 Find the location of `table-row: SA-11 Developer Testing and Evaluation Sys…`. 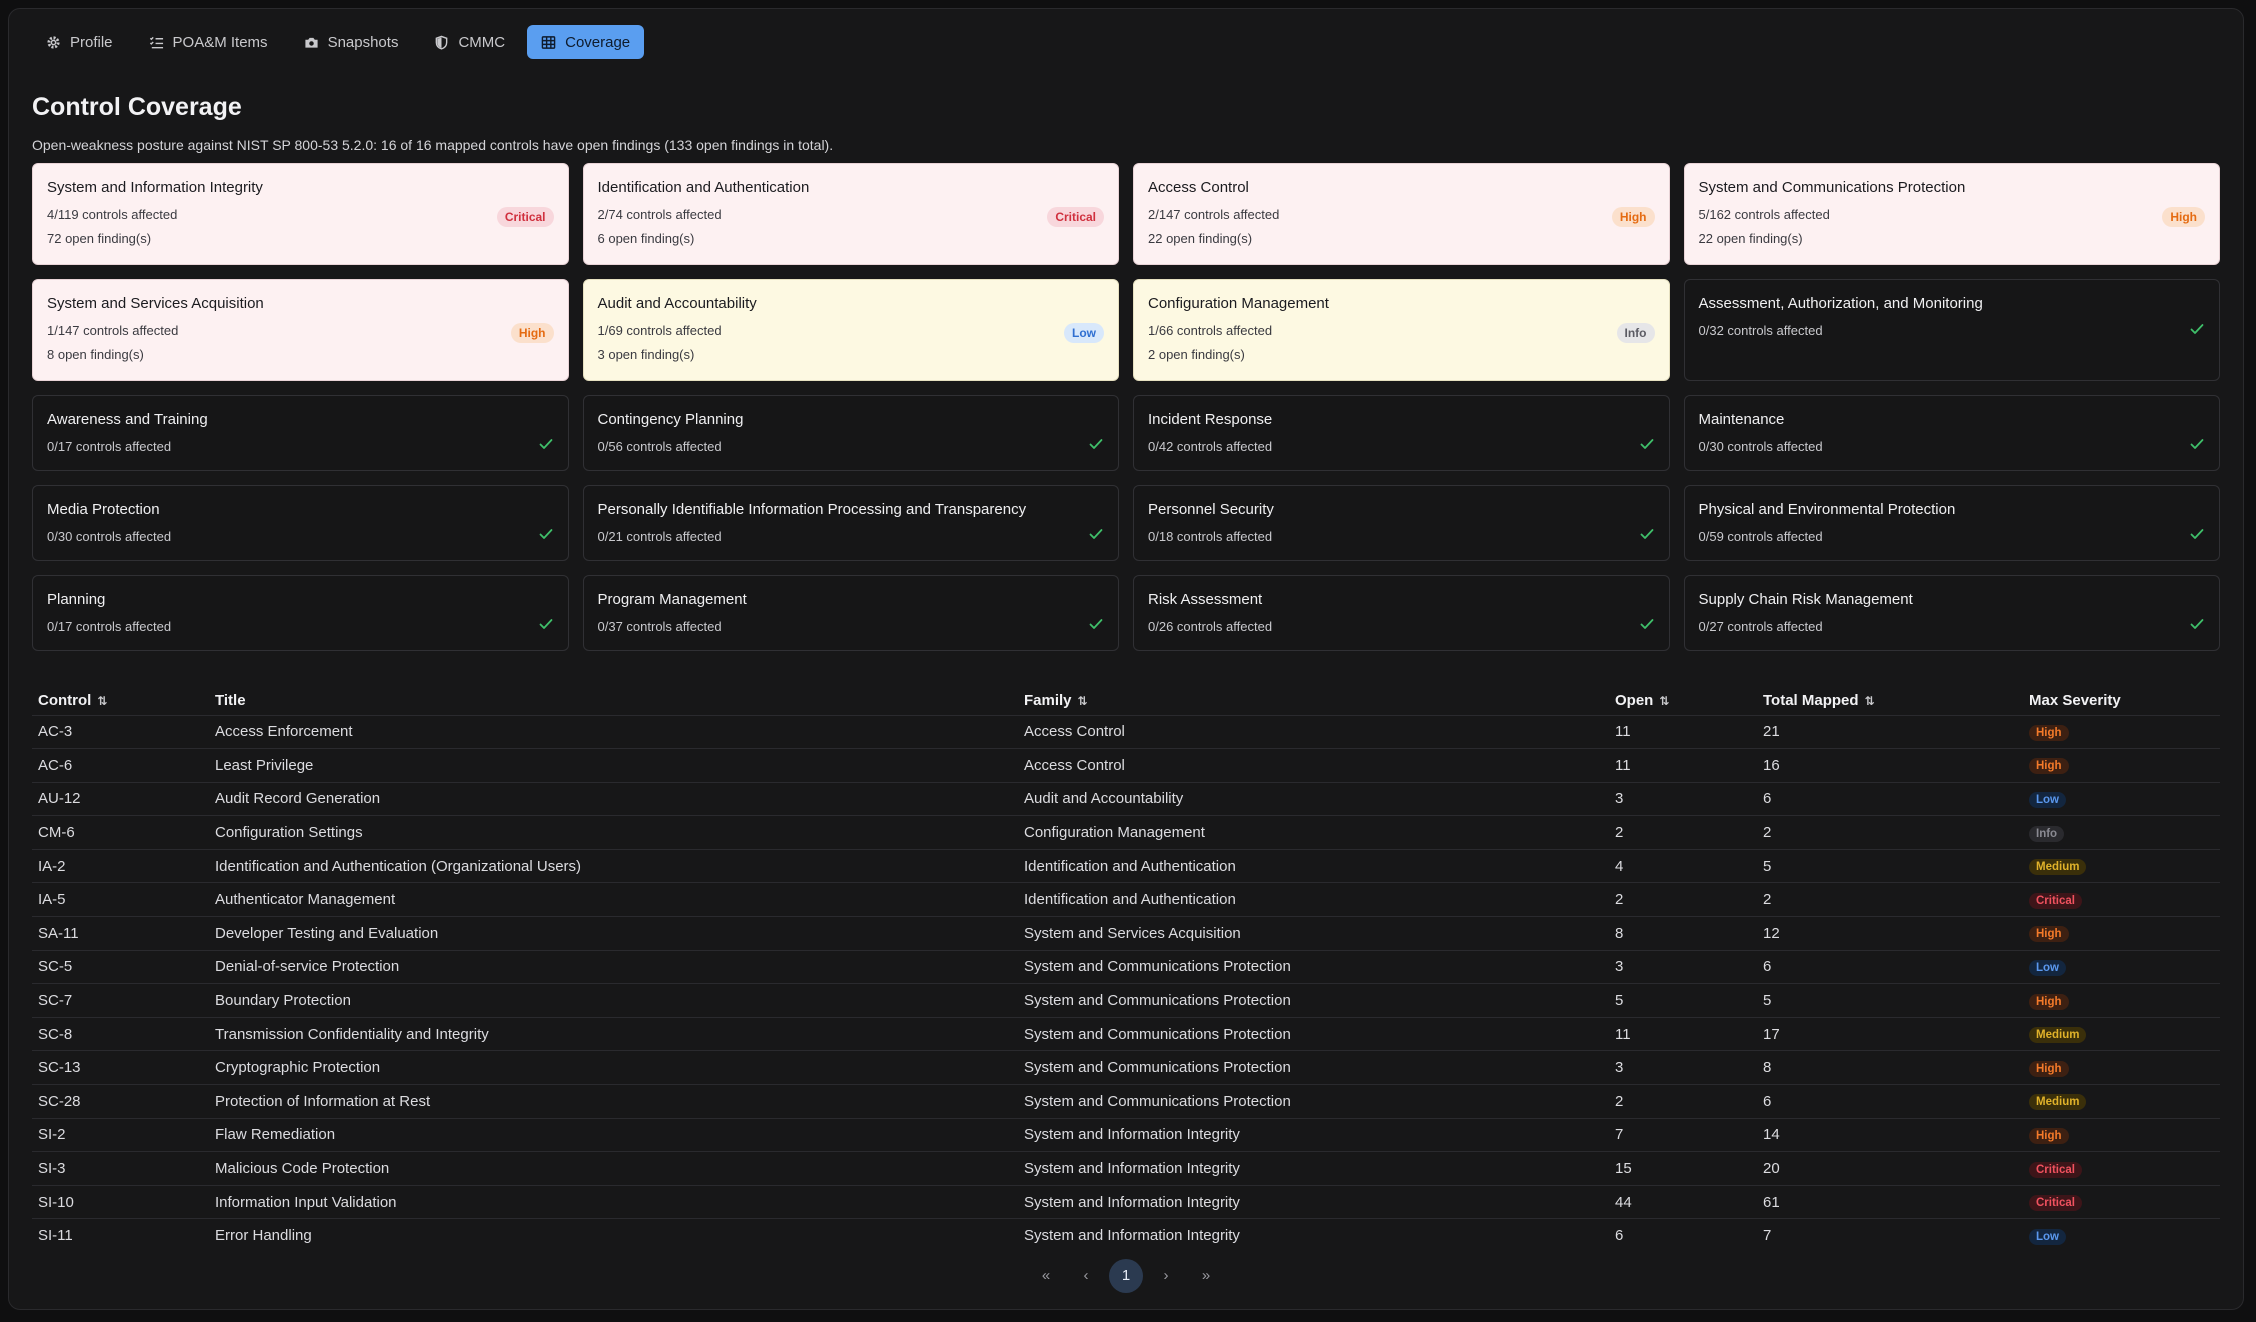

table-row: SA-11 Developer Testing and Evaluation Sys… is located at coordinates (1126, 933).